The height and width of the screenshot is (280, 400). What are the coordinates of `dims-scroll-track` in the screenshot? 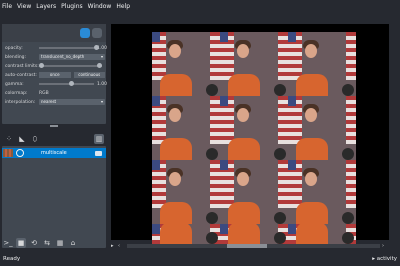 It's located at (253, 246).